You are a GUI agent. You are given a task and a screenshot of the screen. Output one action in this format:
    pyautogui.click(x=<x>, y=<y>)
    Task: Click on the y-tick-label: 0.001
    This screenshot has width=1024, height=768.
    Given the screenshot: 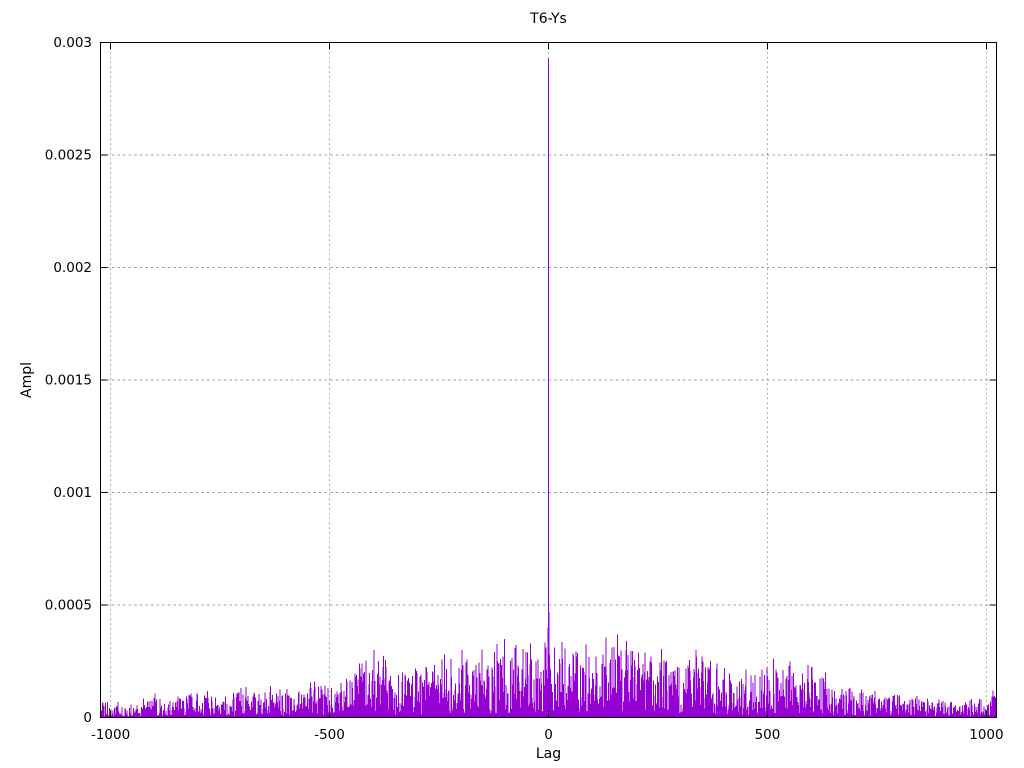 What is the action you would take?
    pyautogui.click(x=72, y=493)
    